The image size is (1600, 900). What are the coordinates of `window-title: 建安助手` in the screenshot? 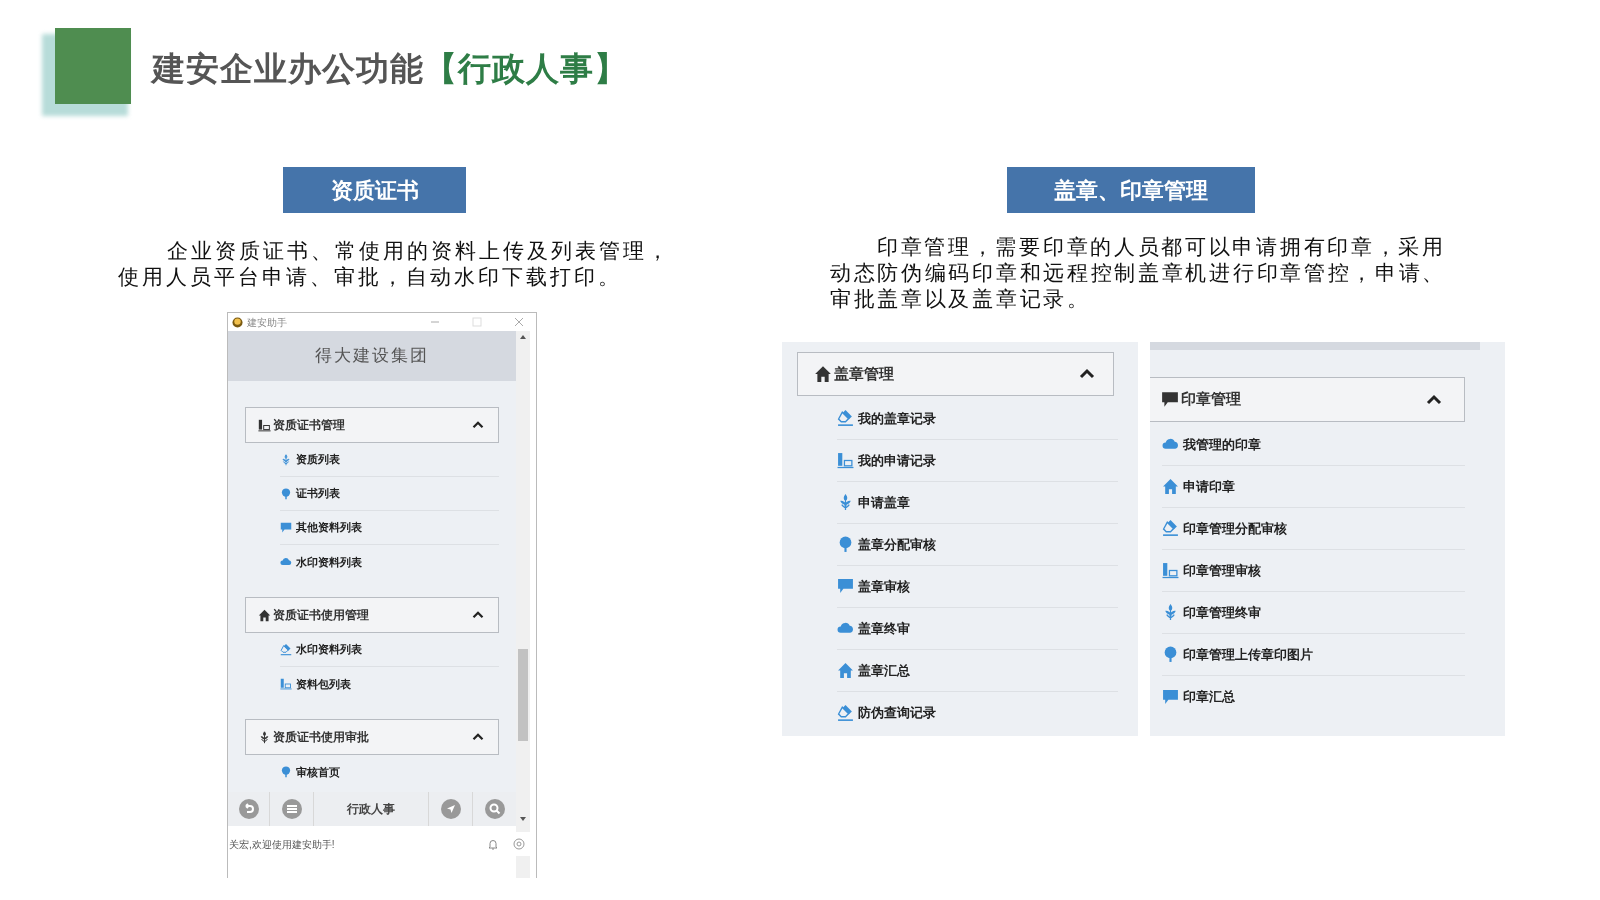 It's located at (267, 322).